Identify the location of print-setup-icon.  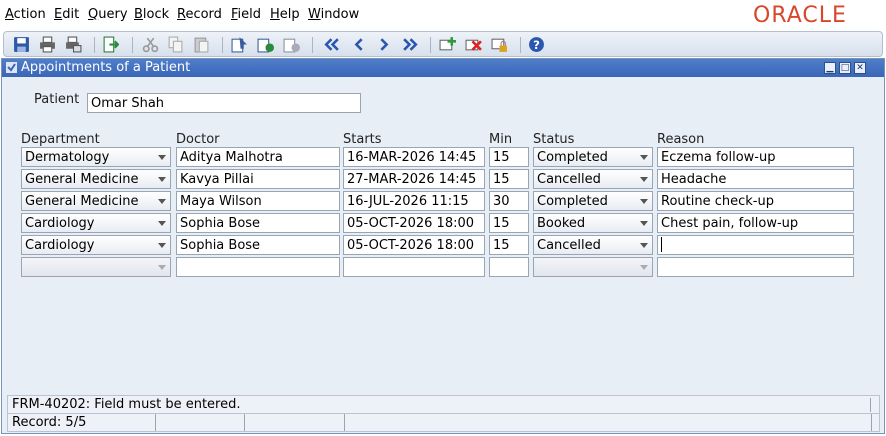
(73, 44).